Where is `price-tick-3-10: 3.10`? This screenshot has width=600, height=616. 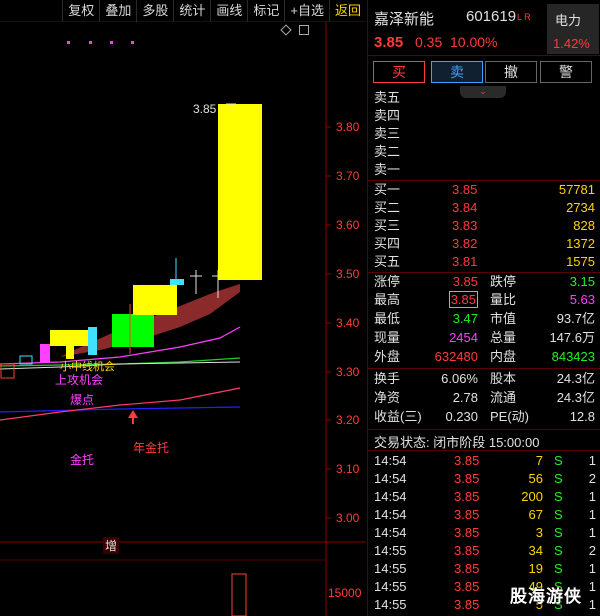 price-tick-3-10: 3.10 is located at coordinates (348, 469).